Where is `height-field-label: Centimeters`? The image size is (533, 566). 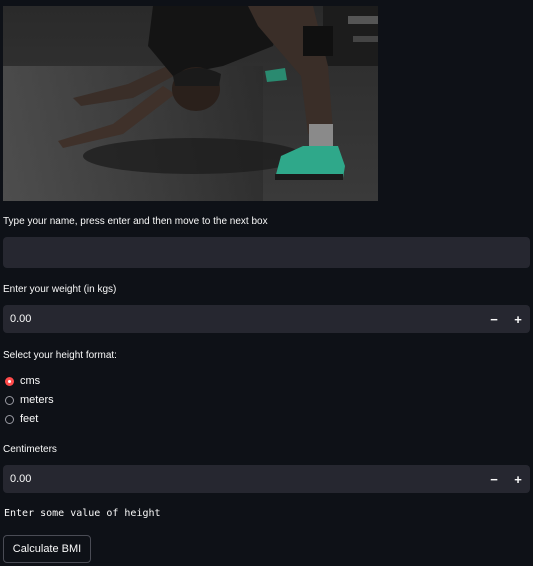
height-field-label: Centimeters is located at coordinates (30, 449).